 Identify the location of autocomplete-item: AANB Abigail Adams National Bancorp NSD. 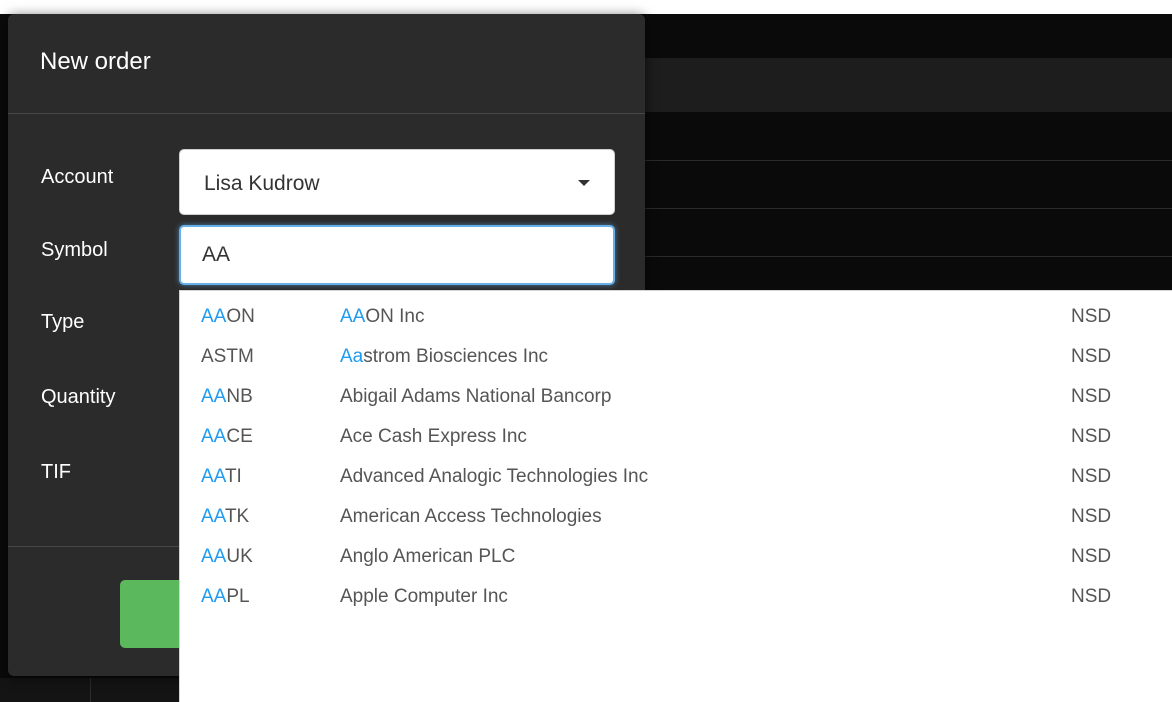
(676, 391).